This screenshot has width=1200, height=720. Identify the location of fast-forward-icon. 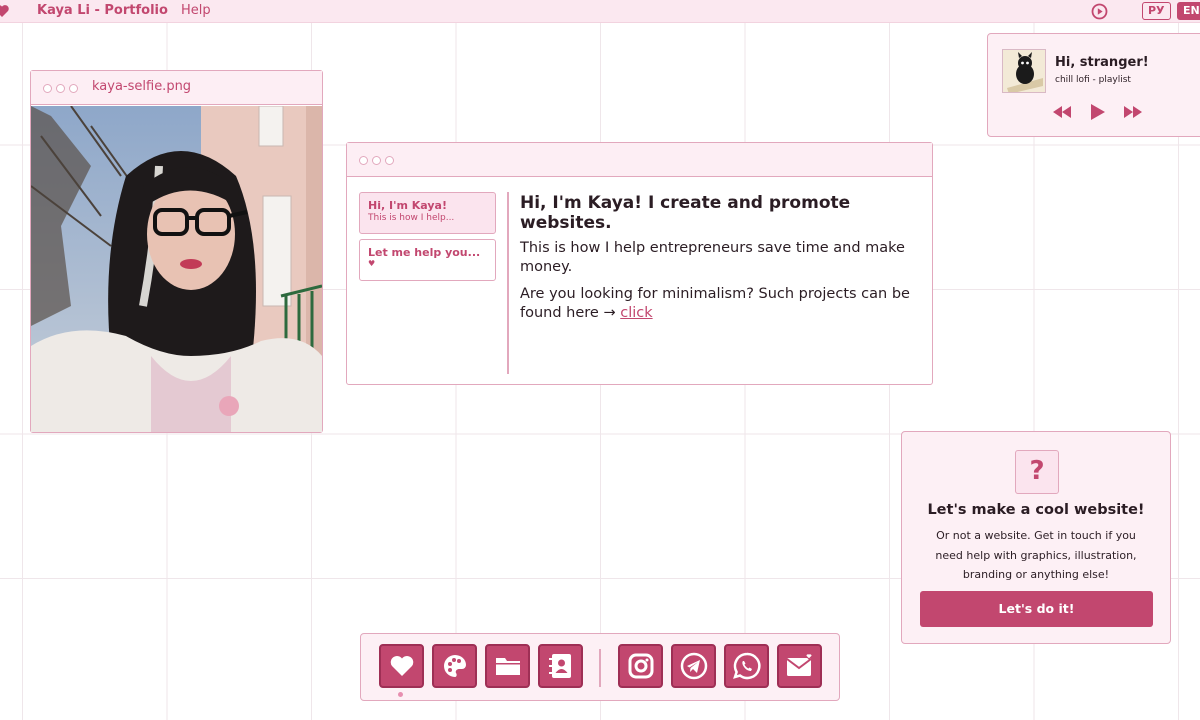
(1133, 112).